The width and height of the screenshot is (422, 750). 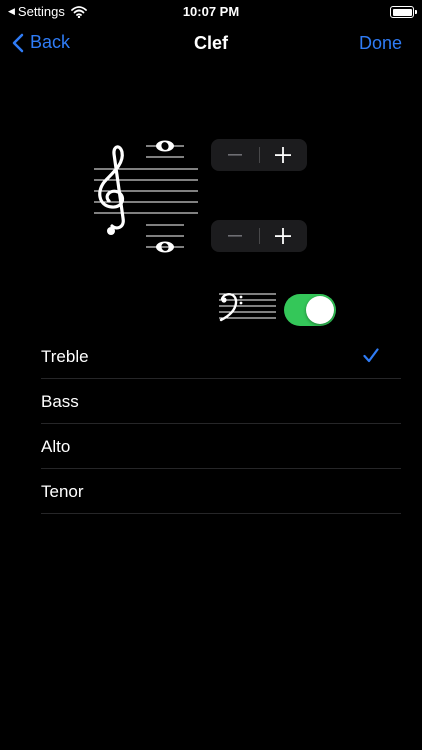 What do you see at coordinates (56, 446) in the screenshot?
I see `clef-option-label: Alto` at bounding box center [56, 446].